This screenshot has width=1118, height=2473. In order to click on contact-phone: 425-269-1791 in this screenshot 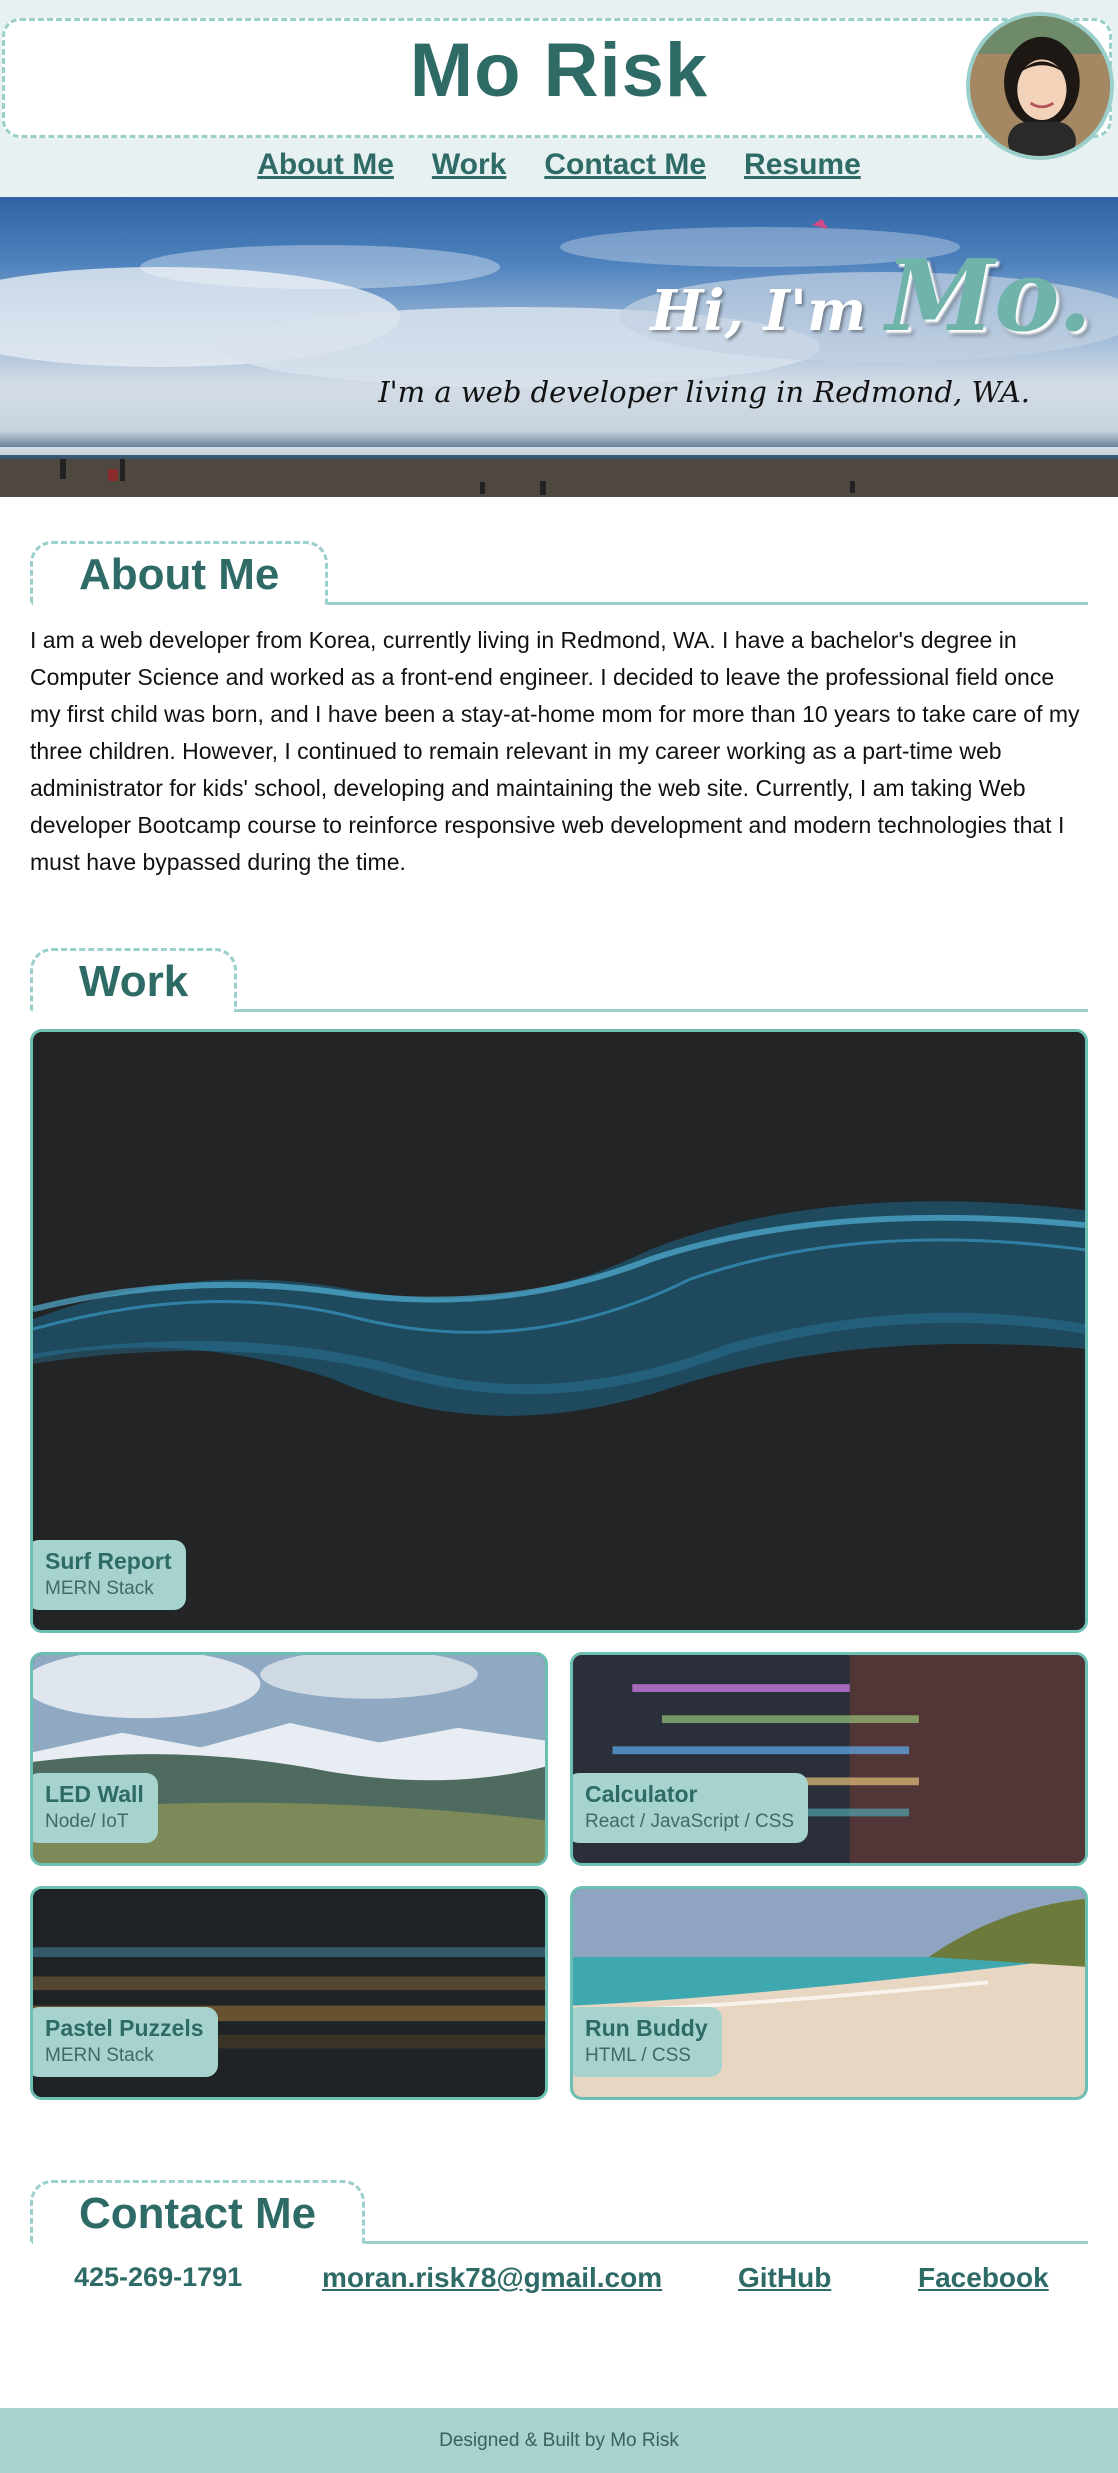, I will do `click(158, 2277)`.